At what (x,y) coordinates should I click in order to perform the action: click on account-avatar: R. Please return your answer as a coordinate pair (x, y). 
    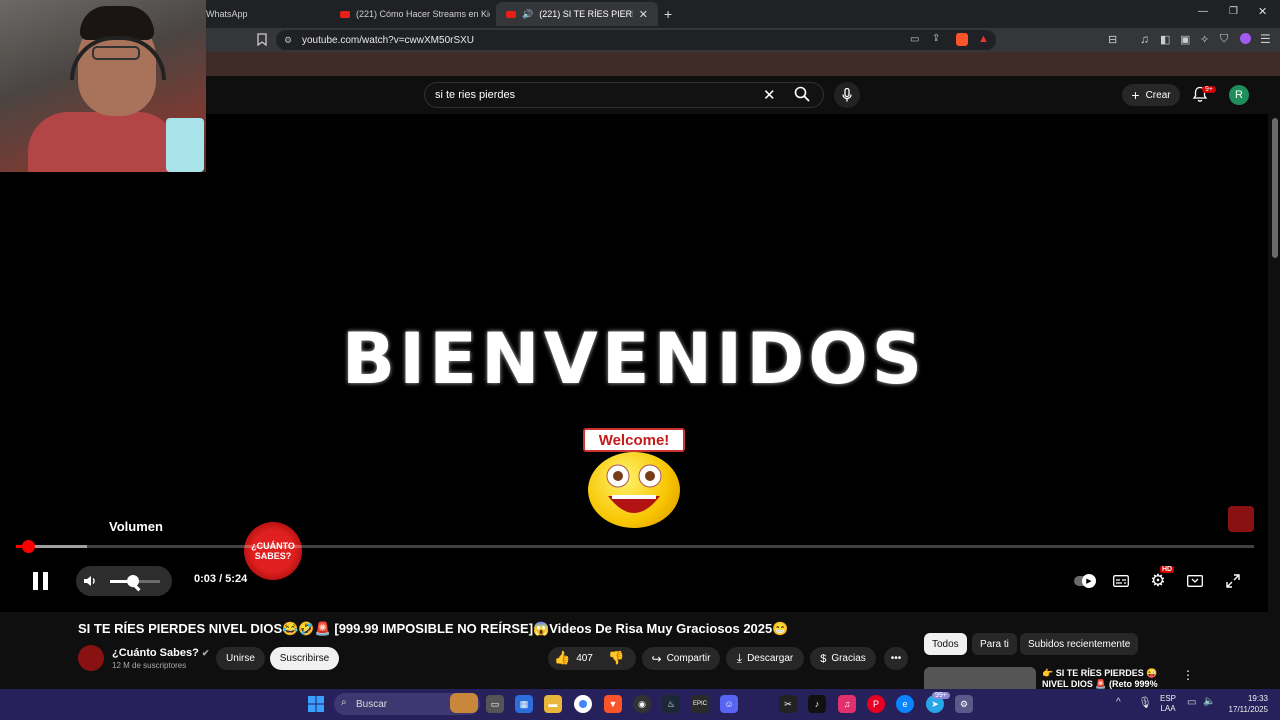
    Looking at the image, I should click on (1239, 95).